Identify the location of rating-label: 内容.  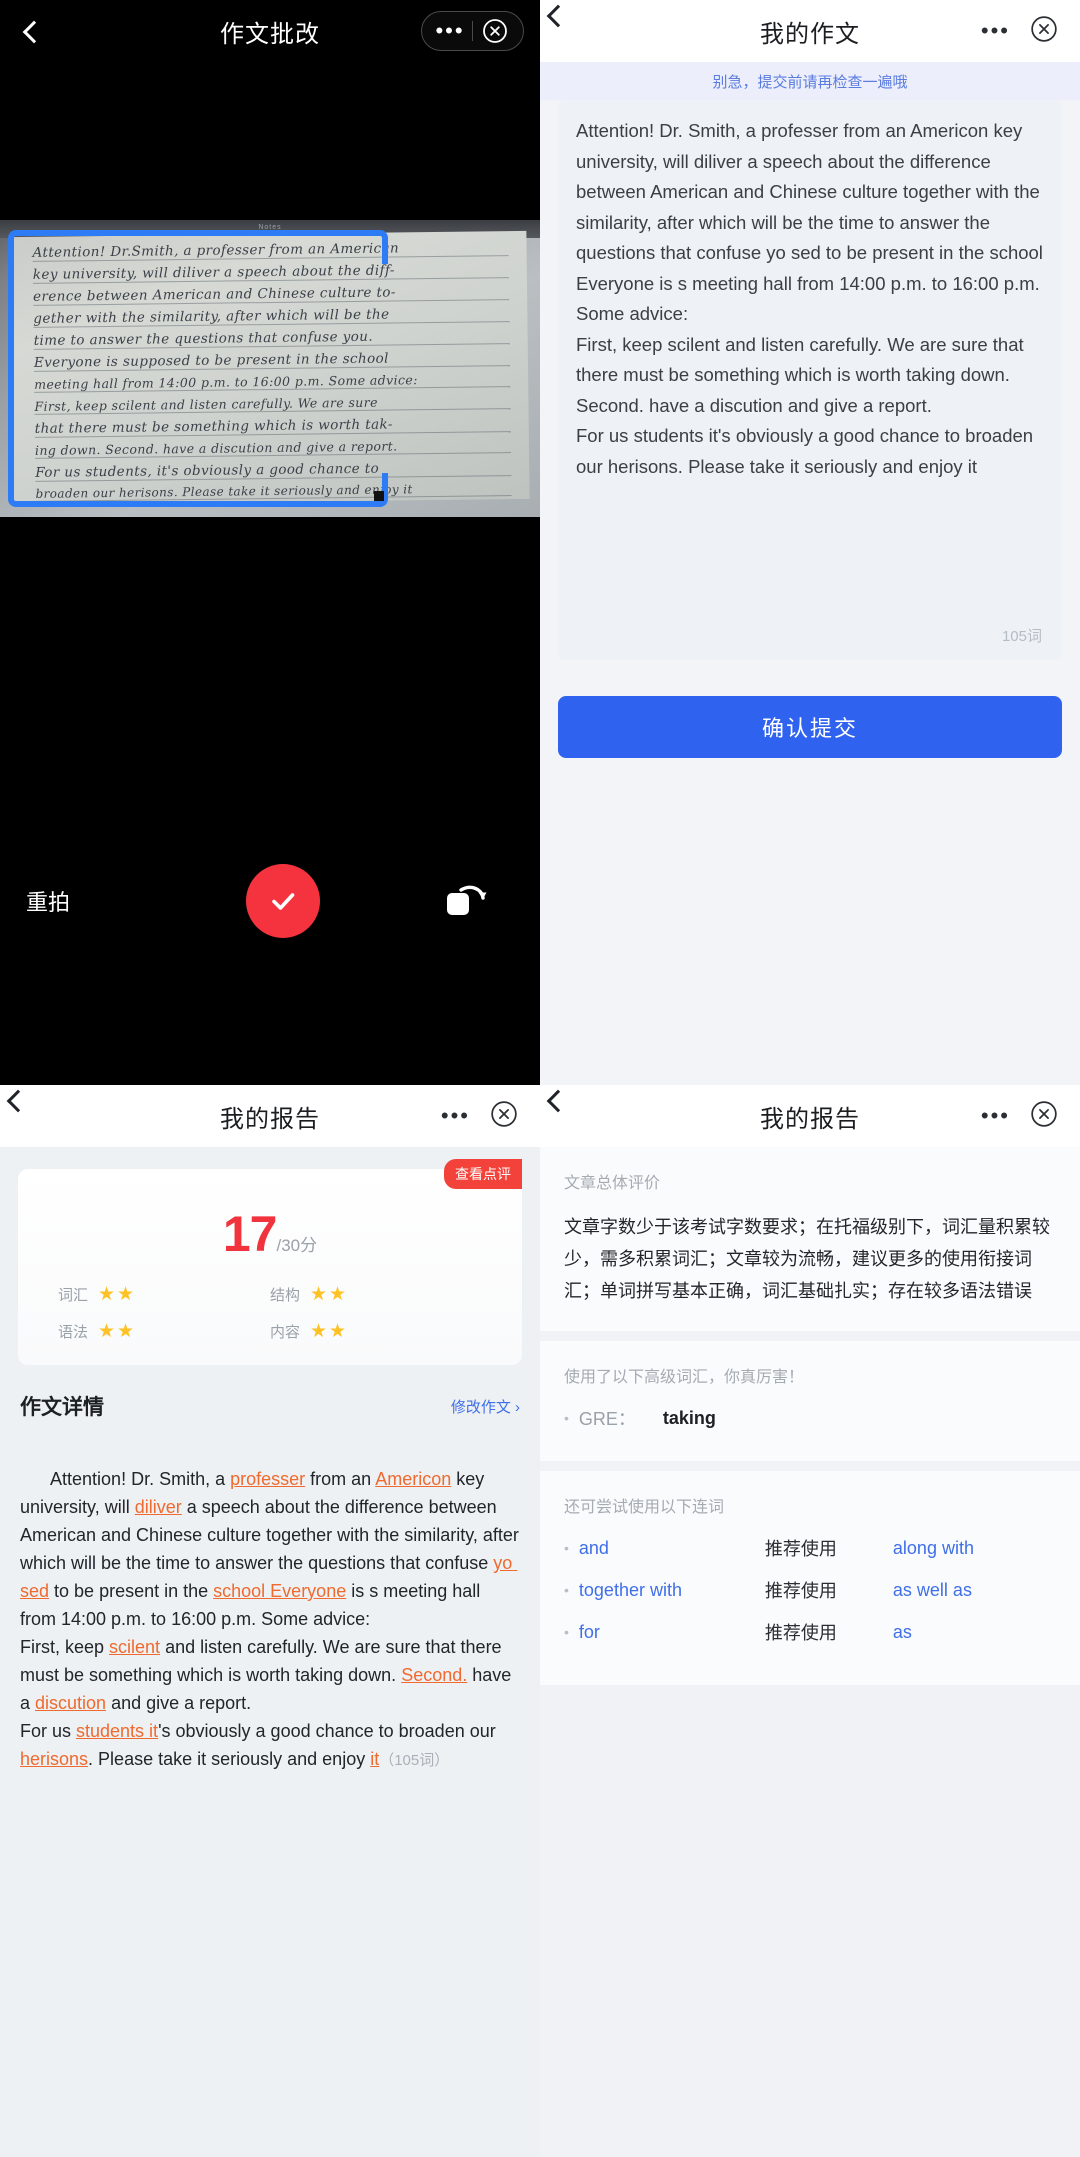
(285, 1332).